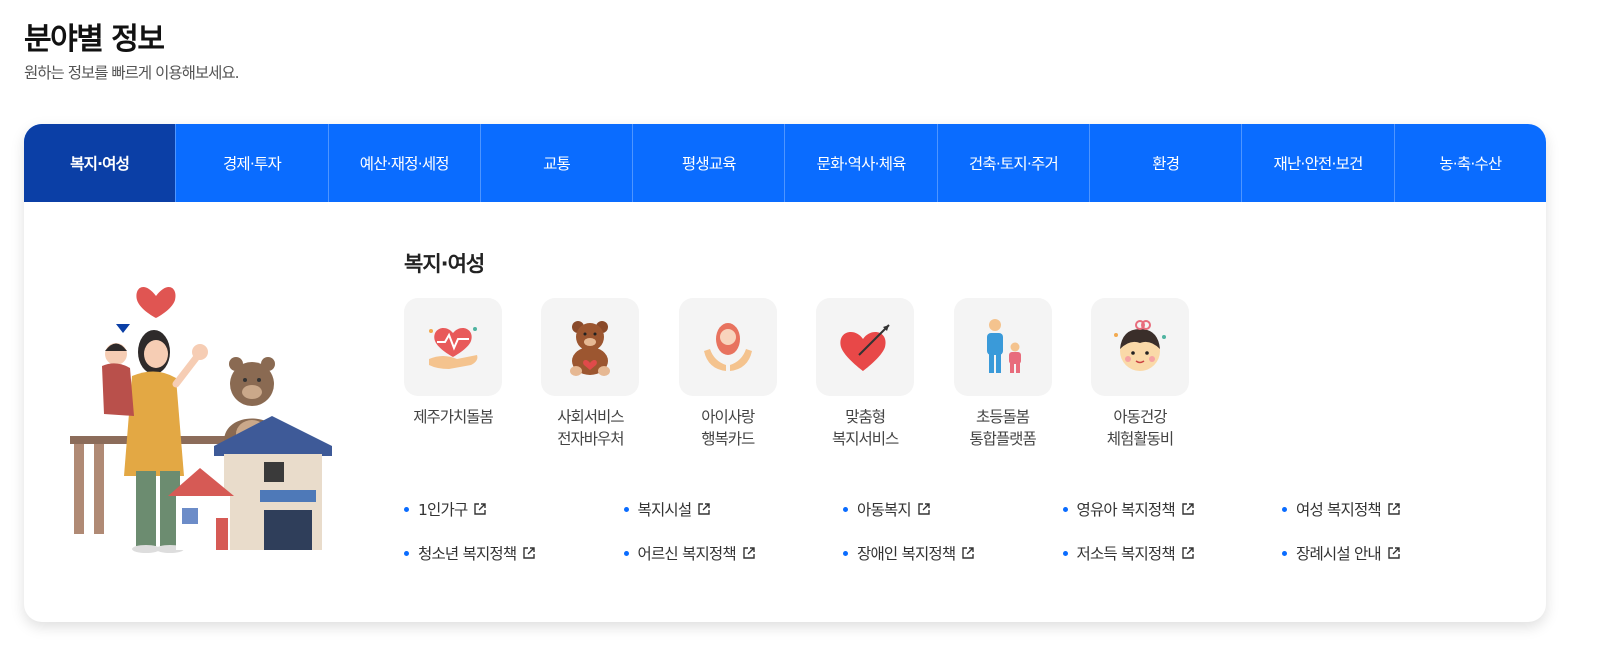 The image size is (1600, 662). Describe the element at coordinates (514, 509) in the screenshot. I see `link-single-household: 1인가구` at that location.